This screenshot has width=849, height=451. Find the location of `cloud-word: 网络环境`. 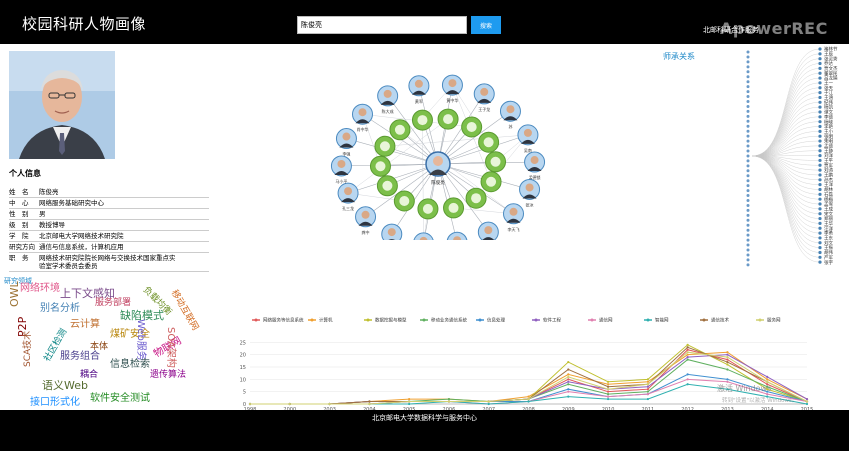

cloud-word: 网络环境 is located at coordinates (40, 286).